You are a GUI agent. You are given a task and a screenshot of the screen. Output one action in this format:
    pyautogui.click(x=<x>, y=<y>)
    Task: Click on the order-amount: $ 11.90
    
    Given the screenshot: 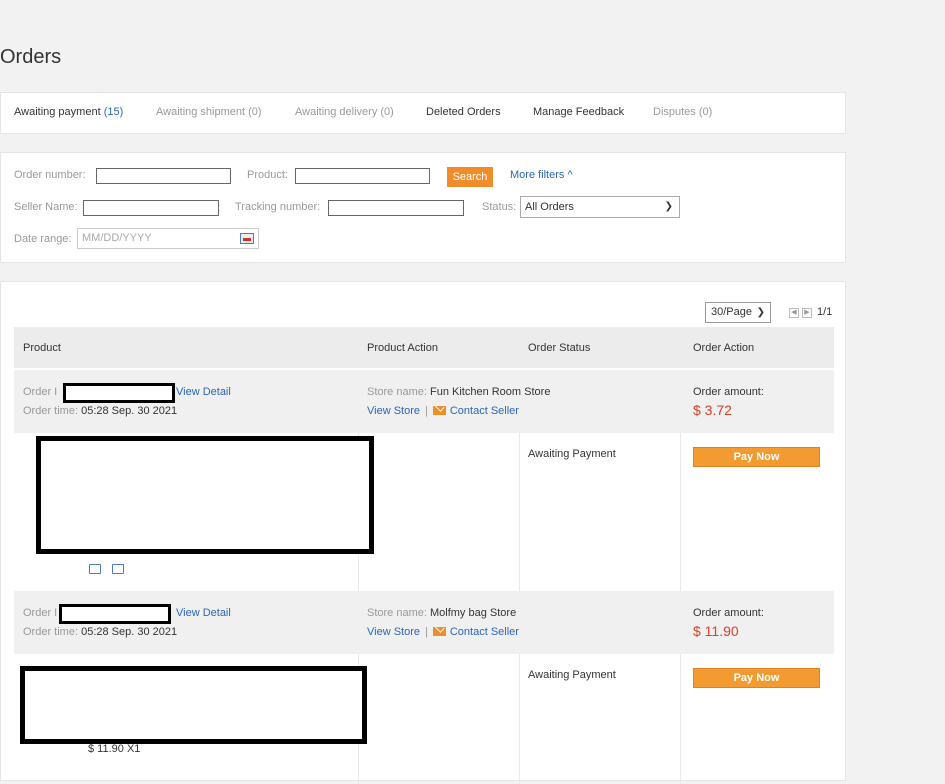 What is the action you would take?
    pyautogui.click(x=716, y=631)
    